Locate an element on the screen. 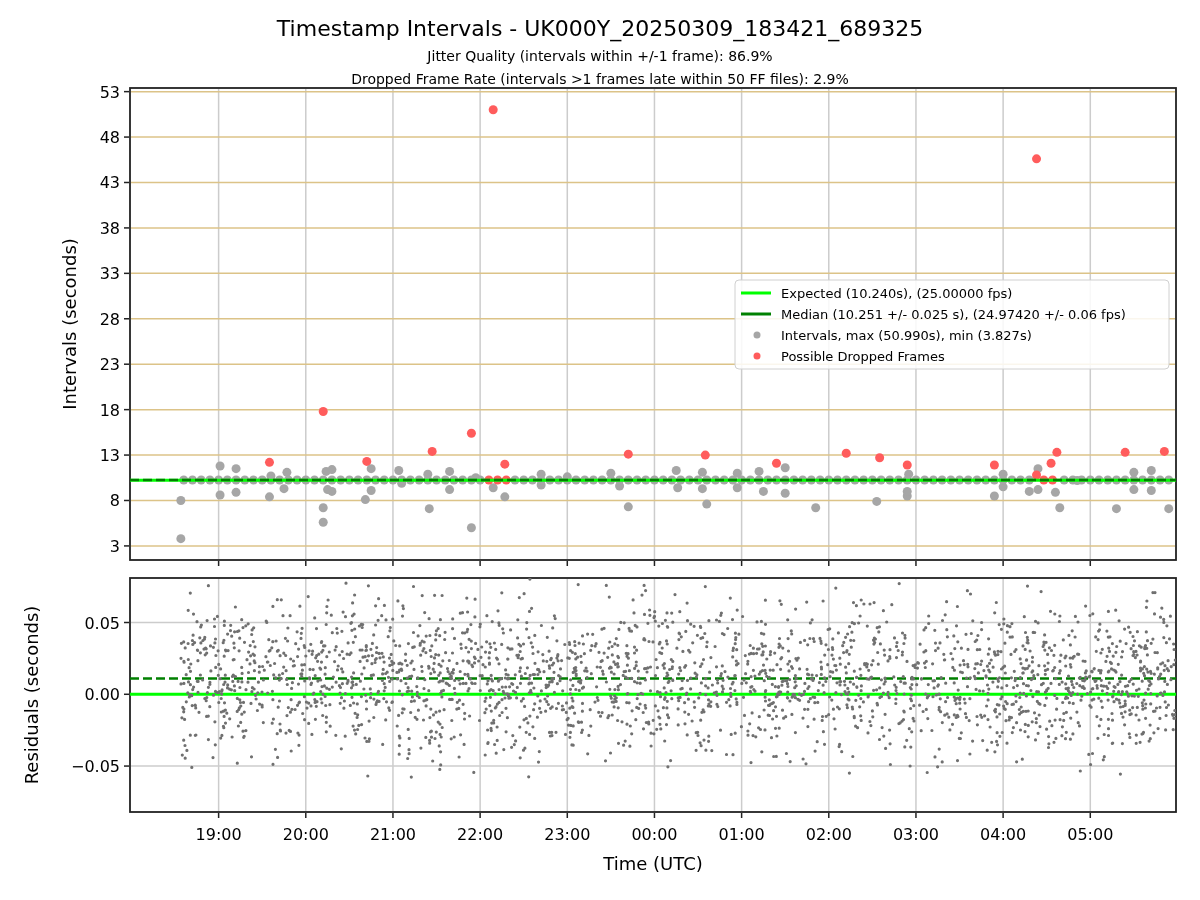 The image size is (1200, 900). y-tick-label: 38 is located at coordinates (109, 228).